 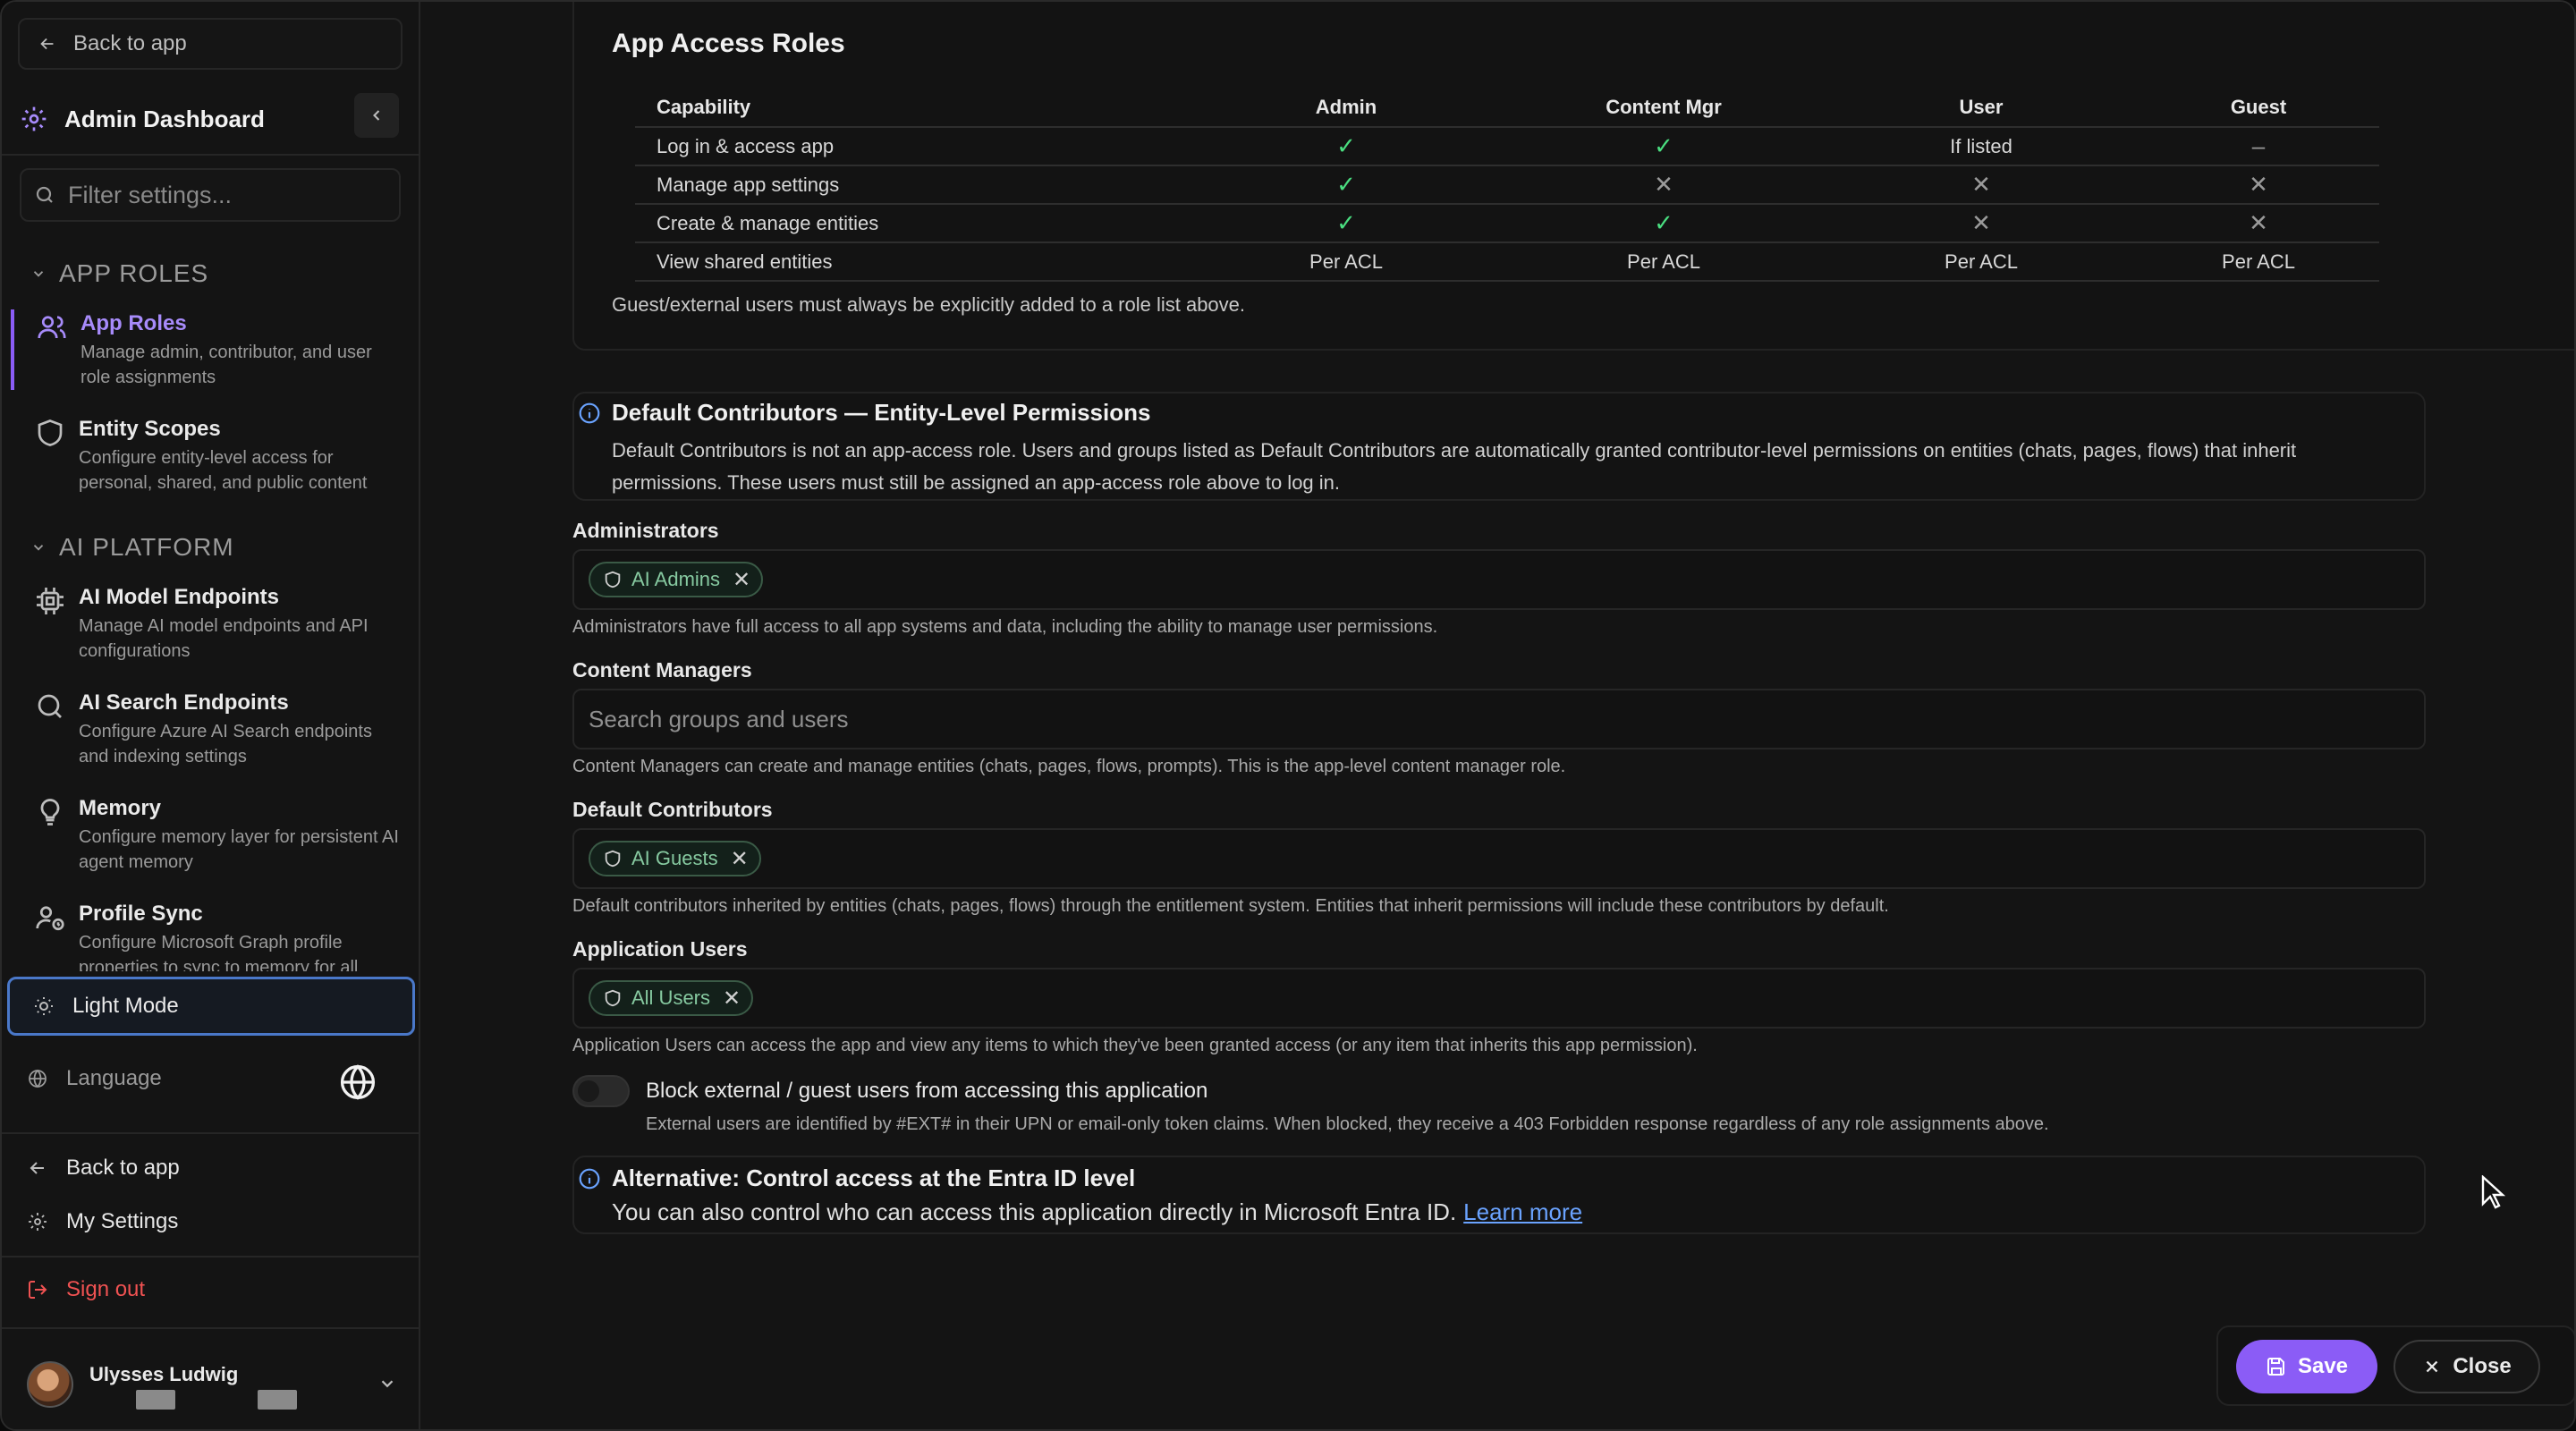 What do you see at coordinates (357, 1082) in the screenshot?
I see `language-globe-icon` at bounding box center [357, 1082].